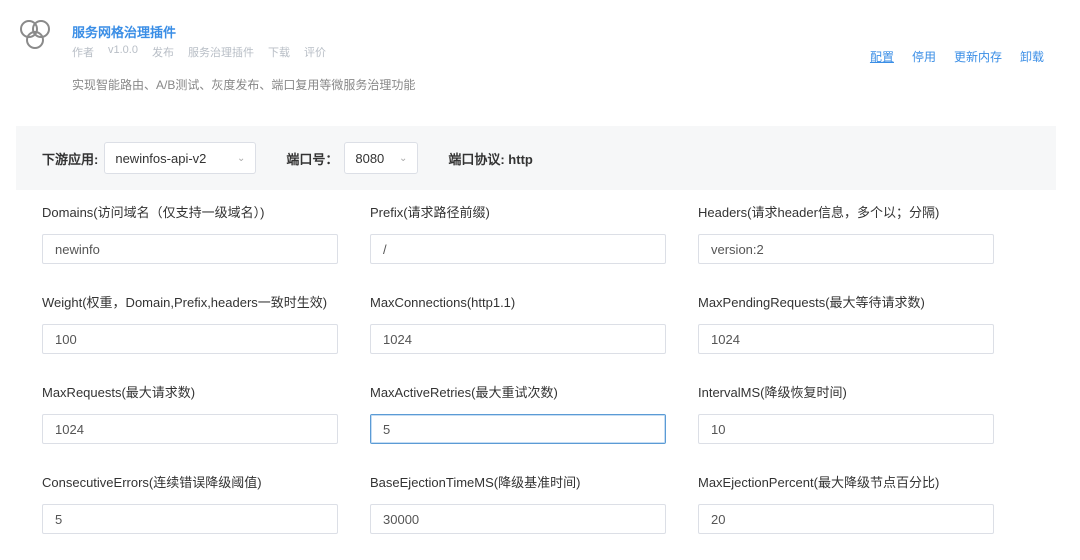 This screenshot has width=1080, height=560. Describe the element at coordinates (819, 212) in the screenshot. I see `field-label: Headers(请求header信息，多个以；分隔)` at that location.